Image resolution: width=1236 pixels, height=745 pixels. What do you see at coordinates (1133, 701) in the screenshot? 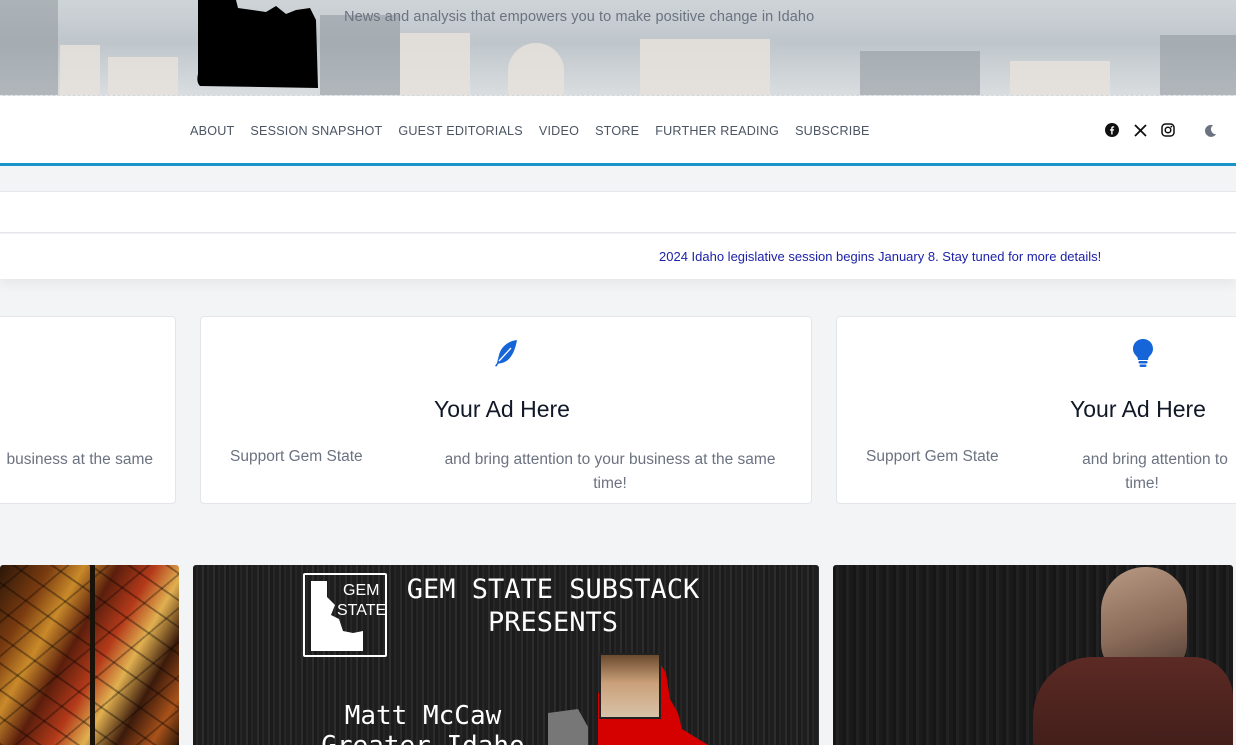
I see `man-portrait-shoulders` at bounding box center [1133, 701].